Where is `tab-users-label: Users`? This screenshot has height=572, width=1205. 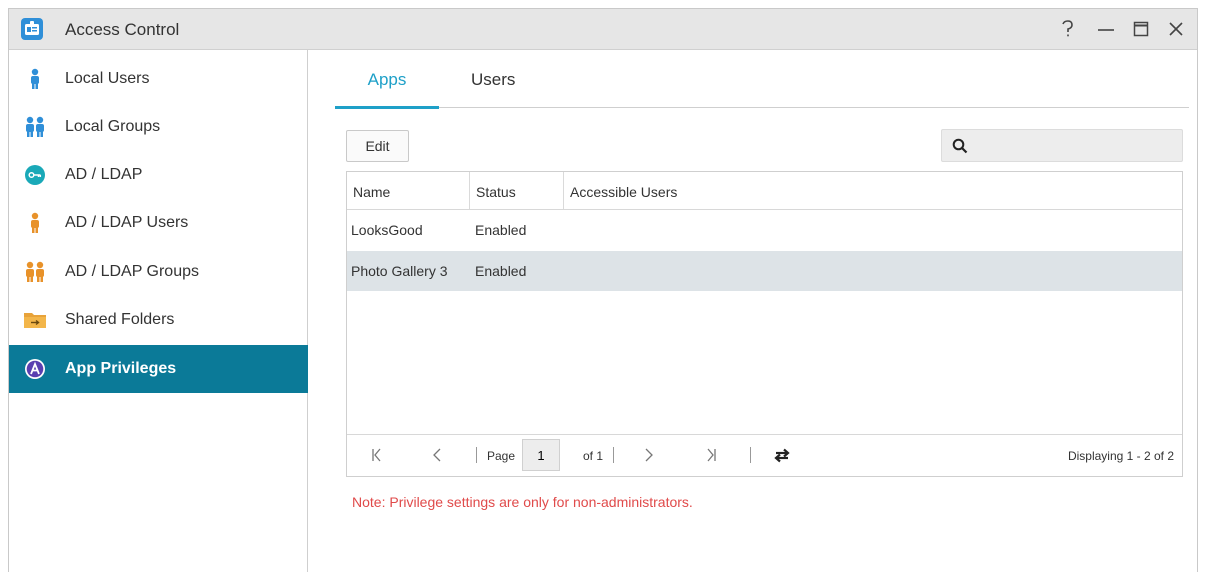 tab-users-label: Users is located at coordinates (493, 79).